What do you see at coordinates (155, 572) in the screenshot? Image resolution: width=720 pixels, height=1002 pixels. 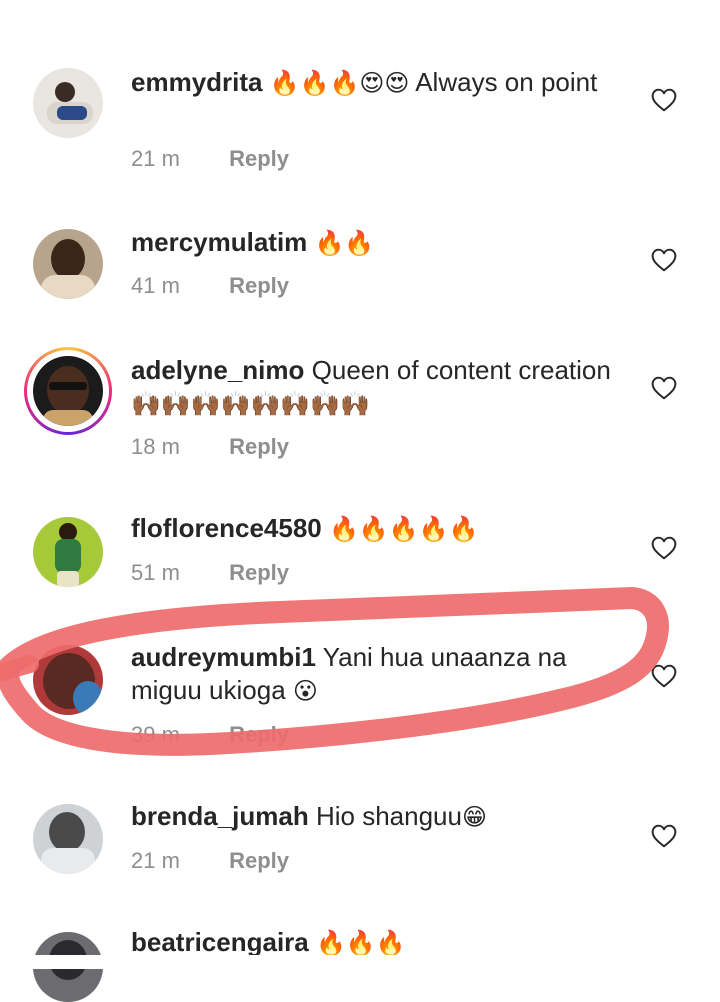 I see `comment-time: 51 m` at bounding box center [155, 572].